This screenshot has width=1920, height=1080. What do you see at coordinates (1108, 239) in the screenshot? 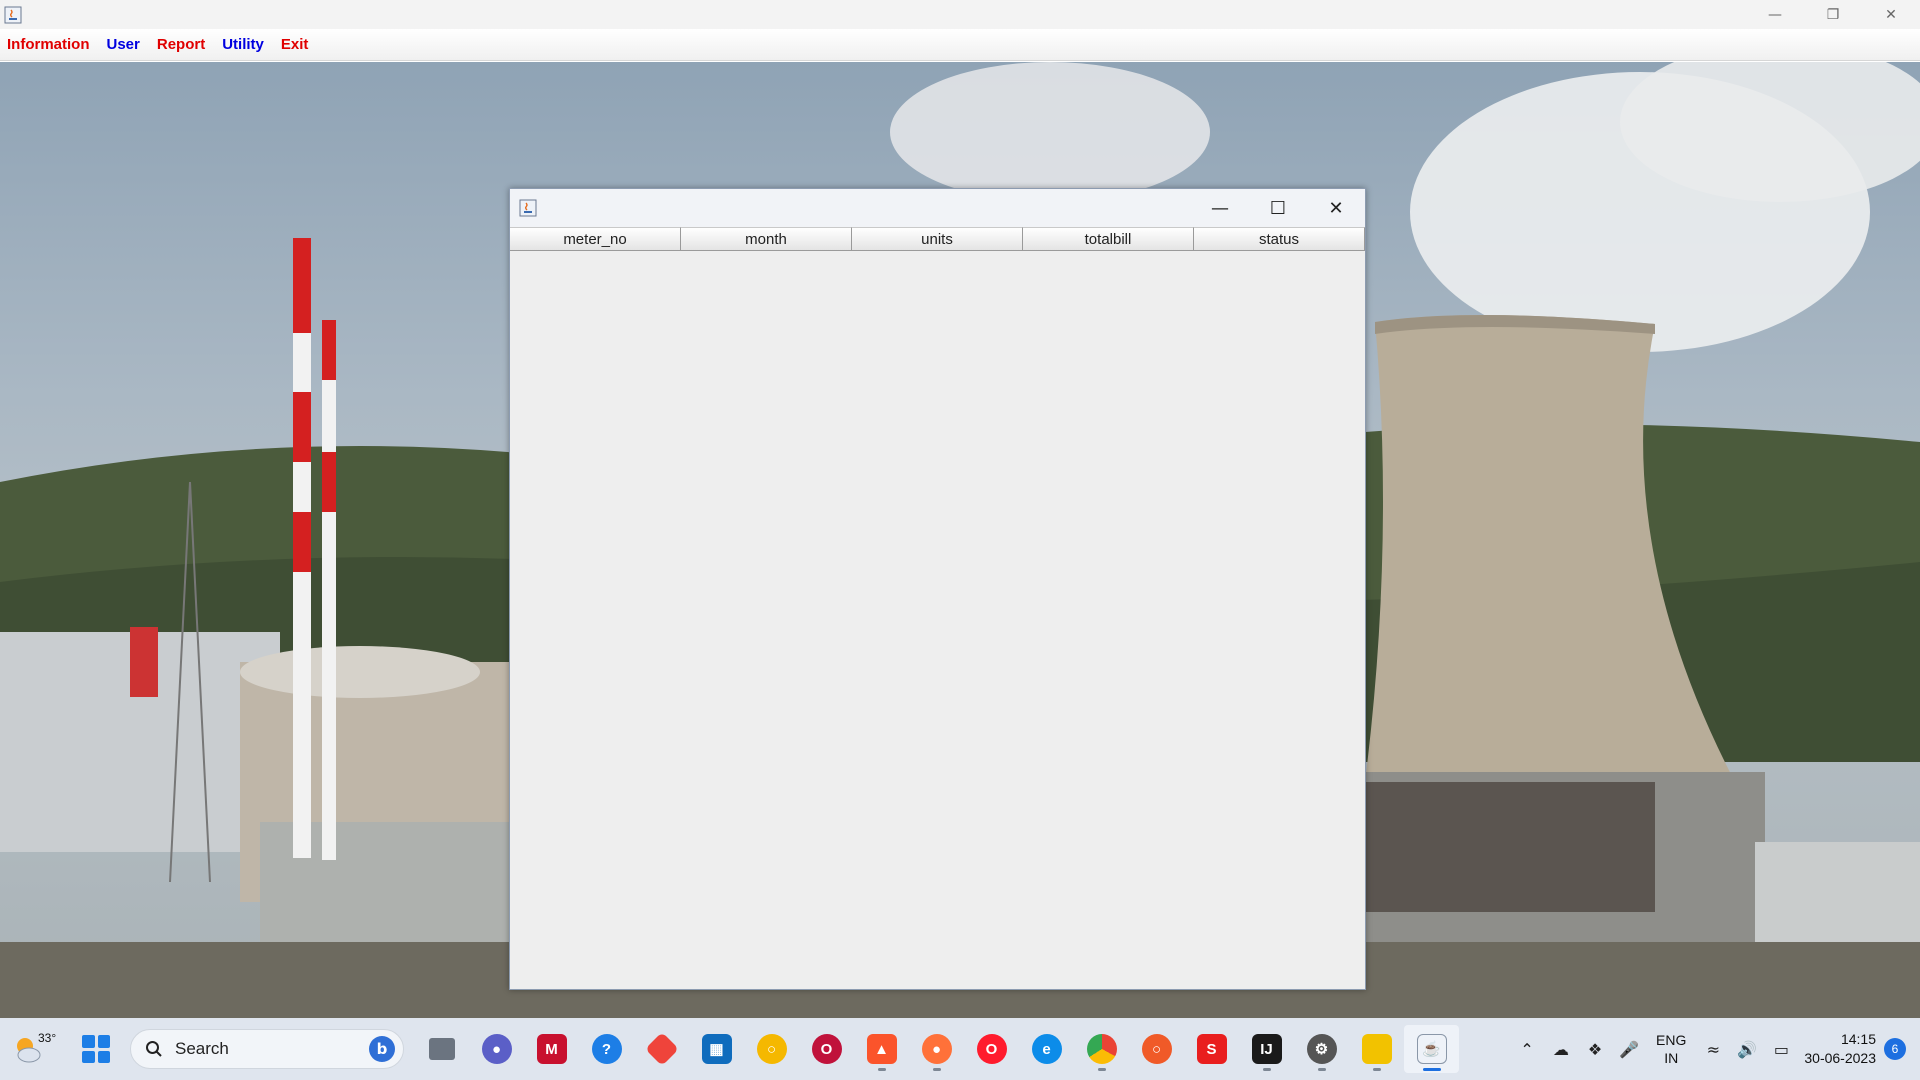
I see `column-header-totalbill: totalbill` at bounding box center [1108, 239].